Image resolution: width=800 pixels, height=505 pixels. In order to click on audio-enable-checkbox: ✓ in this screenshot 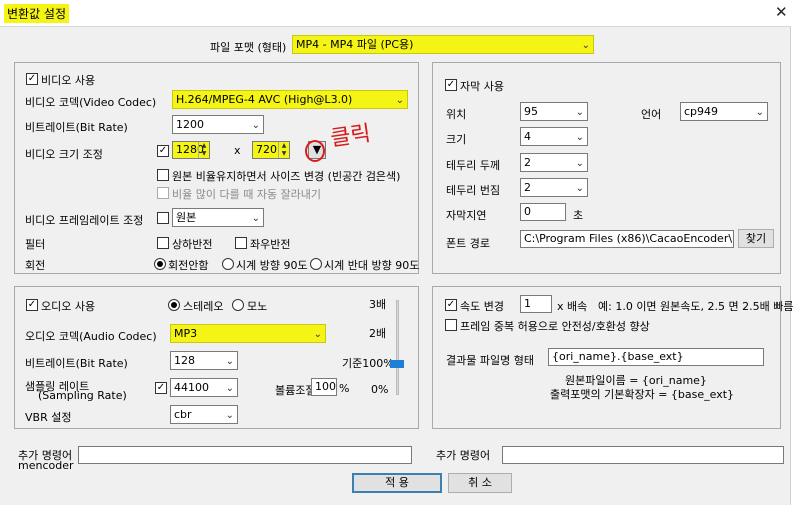, I will do `click(32, 305)`.